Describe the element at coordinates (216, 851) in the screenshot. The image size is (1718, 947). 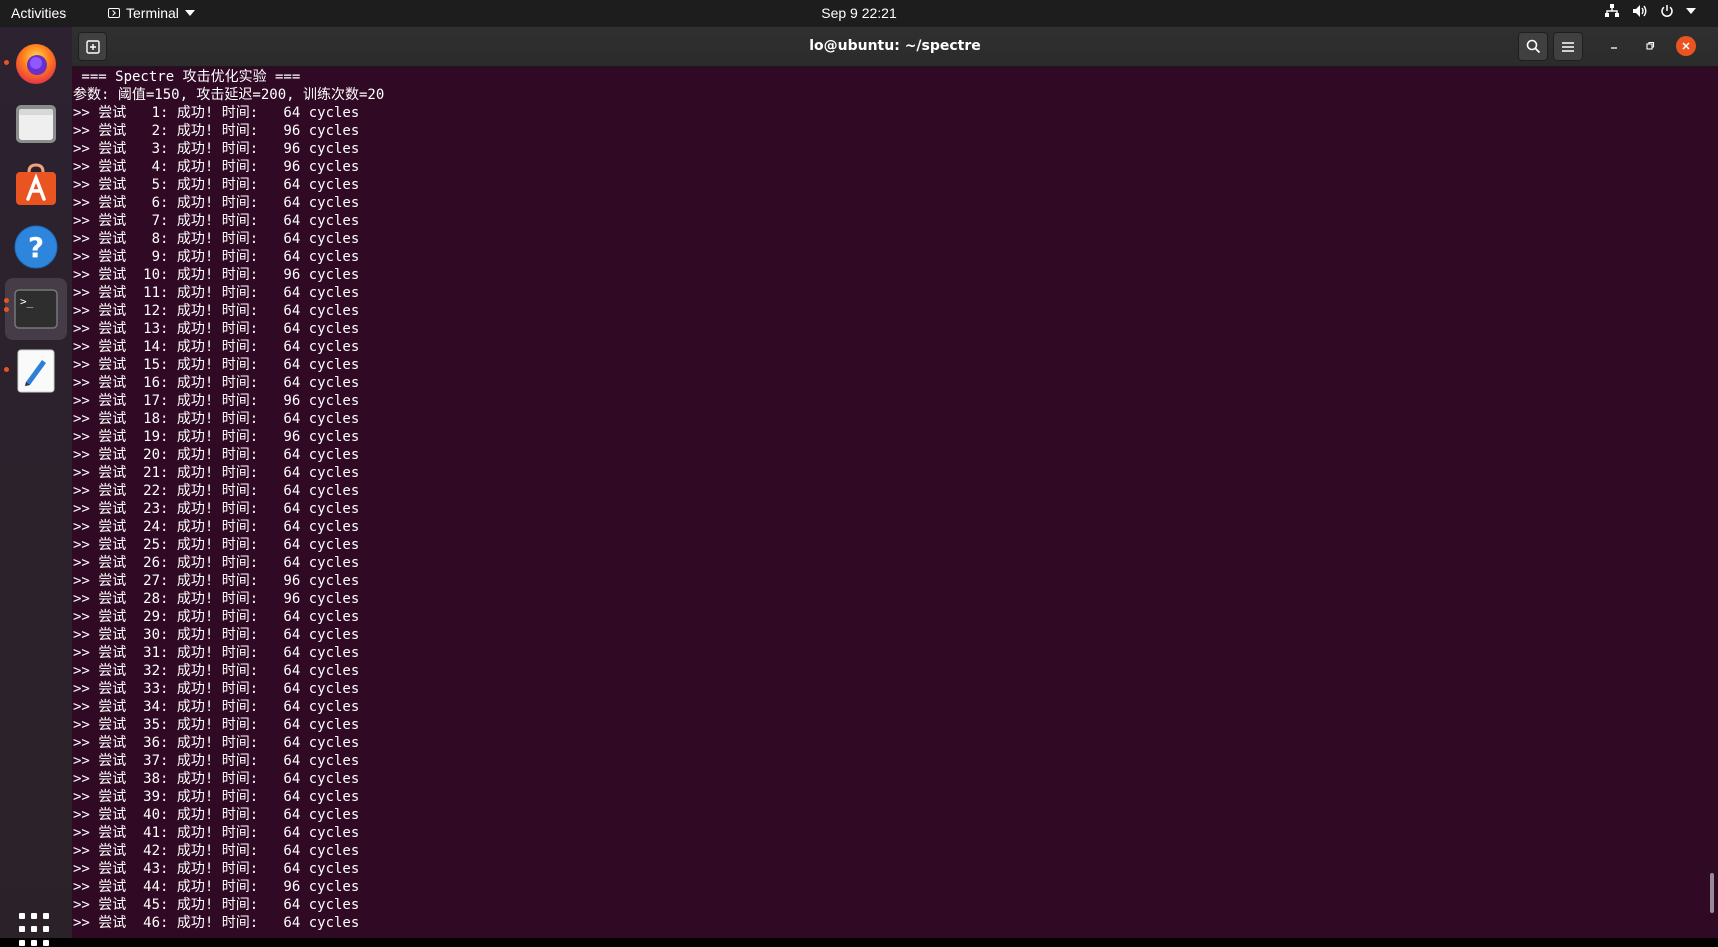
I see `terminal-line: >> 尝试 42: 成功! 时间: 64 cycles` at that location.